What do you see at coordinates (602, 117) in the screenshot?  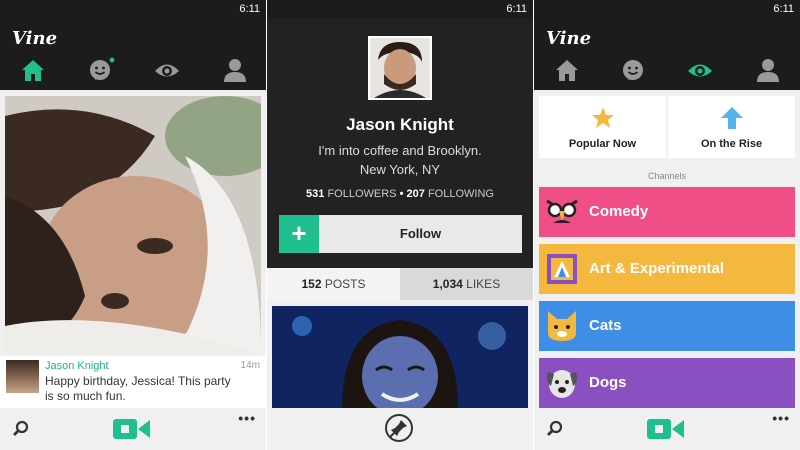 I see `star-icon` at bounding box center [602, 117].